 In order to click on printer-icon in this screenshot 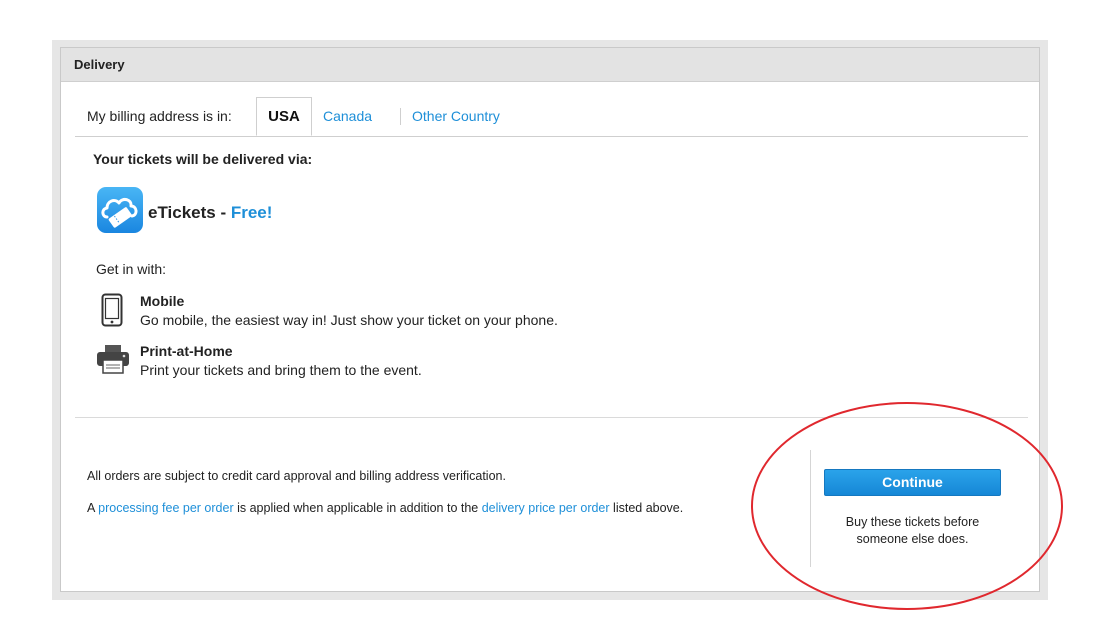, I will do `click(113, 361)`.